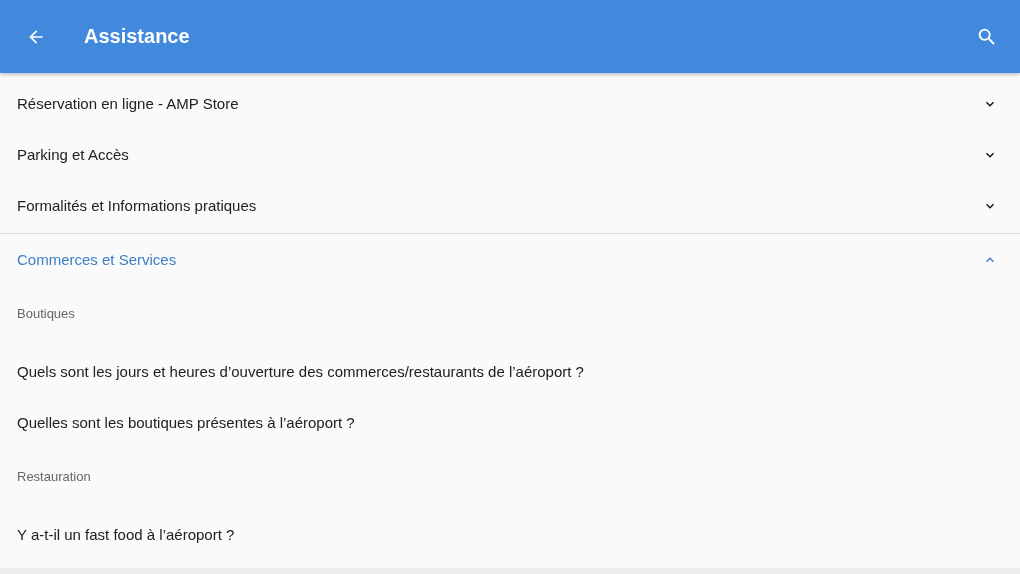 The width and height of the screenshot is (1020, 574). What do you see at coordinates (137, 205) in the screenshot?
I see `section-title: Formalités et Informations pratiques` at bounding box center [137, 205].